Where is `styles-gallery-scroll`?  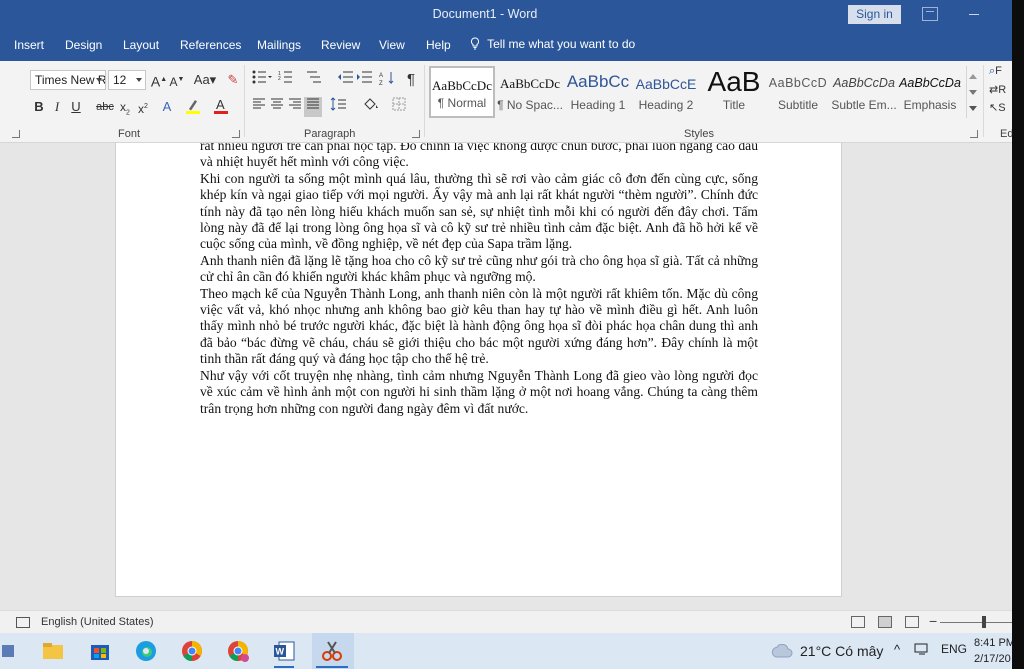
styles-gallery-scroll is located at coordinates (972, 92).